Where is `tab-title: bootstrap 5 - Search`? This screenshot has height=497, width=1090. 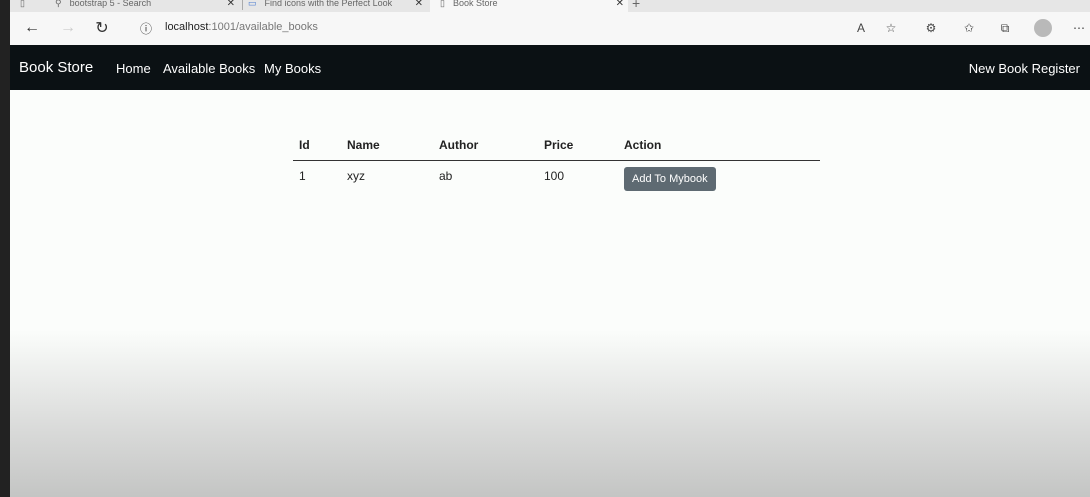 tab-title: bootstrap 5 - Search is located at coordinates (110, 4).